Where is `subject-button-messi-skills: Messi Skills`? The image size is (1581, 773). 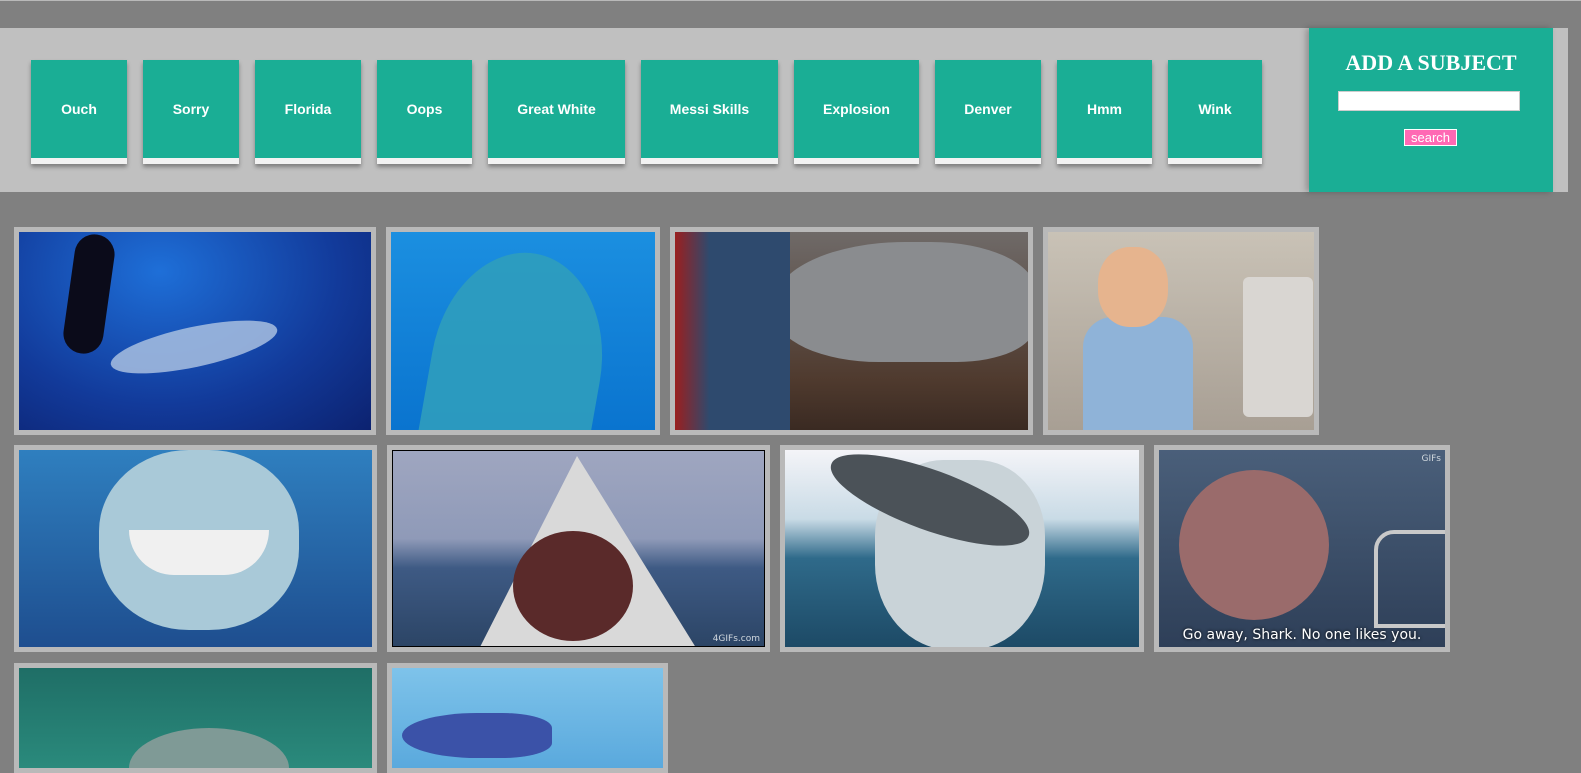
subject-button-messi-skills: Messi Skills is located at coordinates (709, 112).